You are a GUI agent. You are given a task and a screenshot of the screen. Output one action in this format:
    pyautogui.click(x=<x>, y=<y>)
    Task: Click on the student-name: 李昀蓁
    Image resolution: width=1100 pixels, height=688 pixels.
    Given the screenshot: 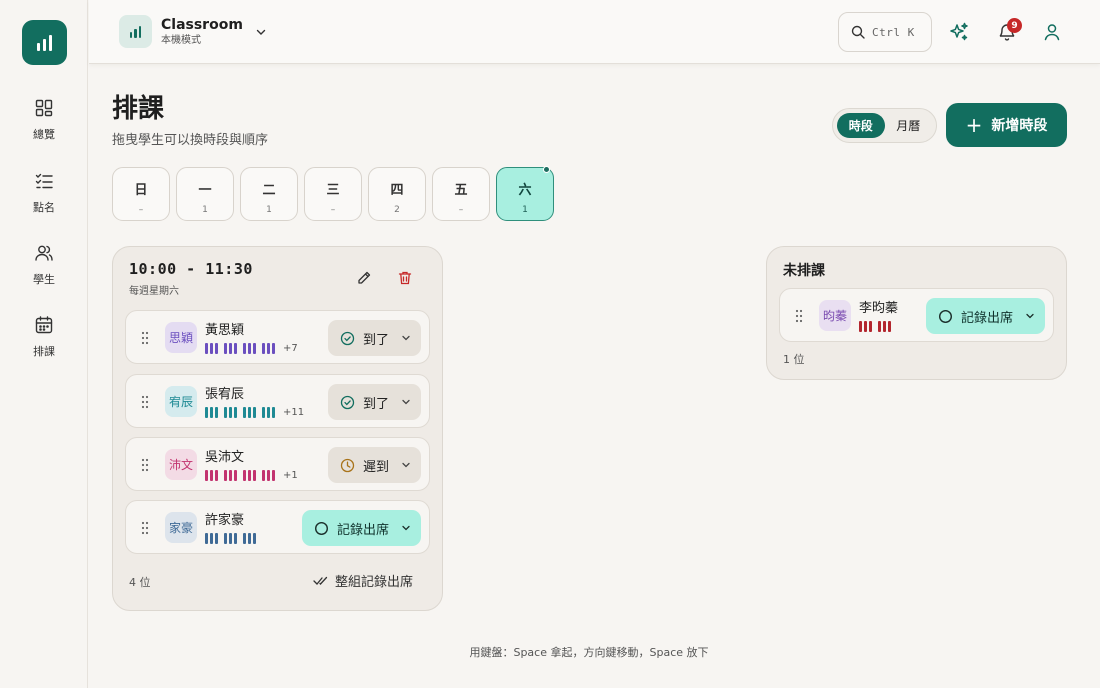 What is the action you would take?
    pyautogui.click(x=879, y=308)
    